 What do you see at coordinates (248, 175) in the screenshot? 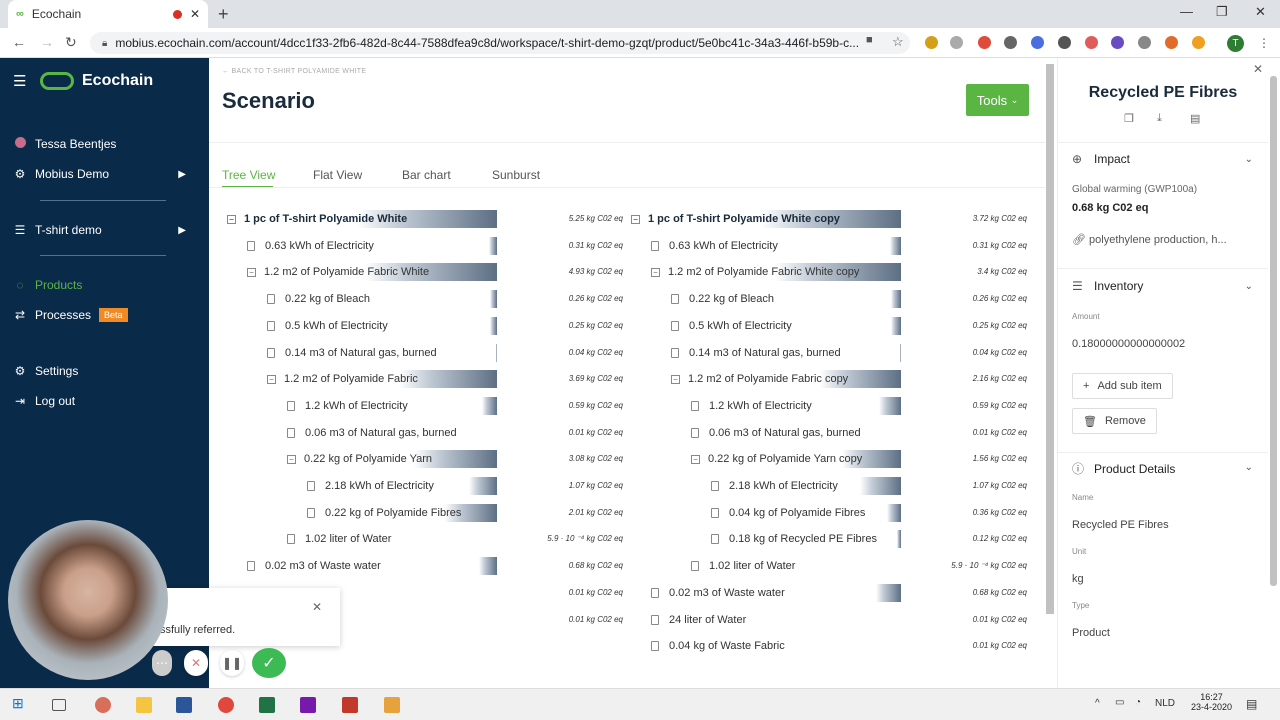
I see `tab-tree-view: Tree View` at bounding box center [248, 175].